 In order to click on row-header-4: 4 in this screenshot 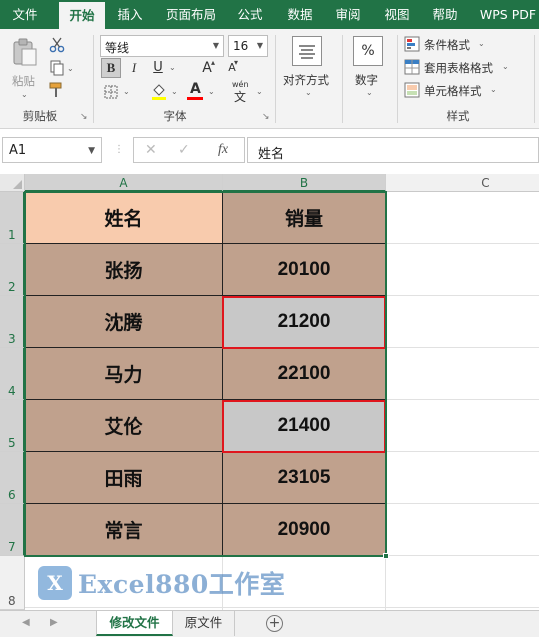, I will do `click(12, 374)`.